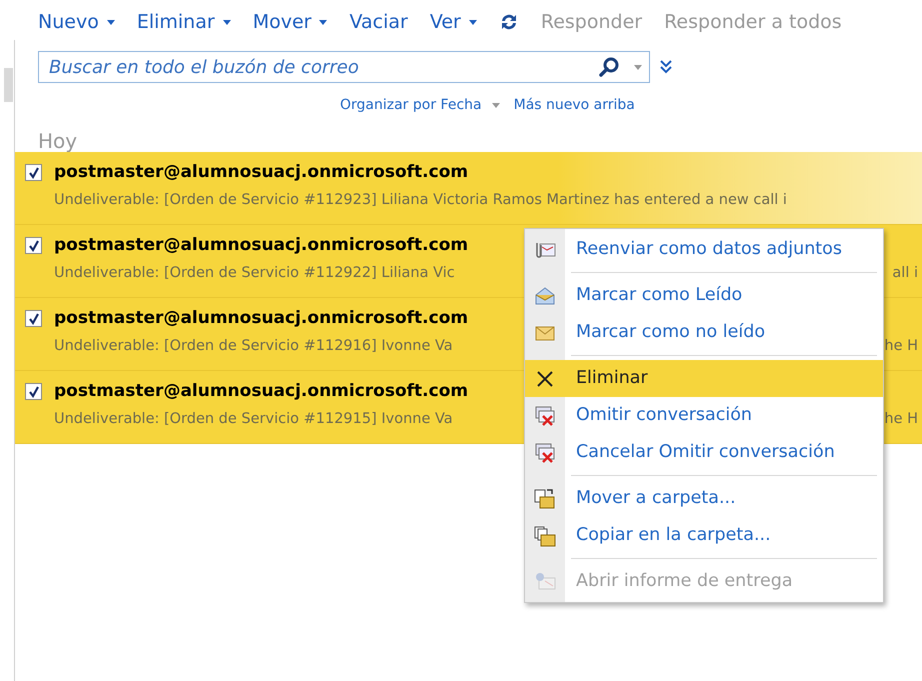 The width and height of the screenshot is (922, 681). I want to click on message-preview: all i, so click(905, 273).